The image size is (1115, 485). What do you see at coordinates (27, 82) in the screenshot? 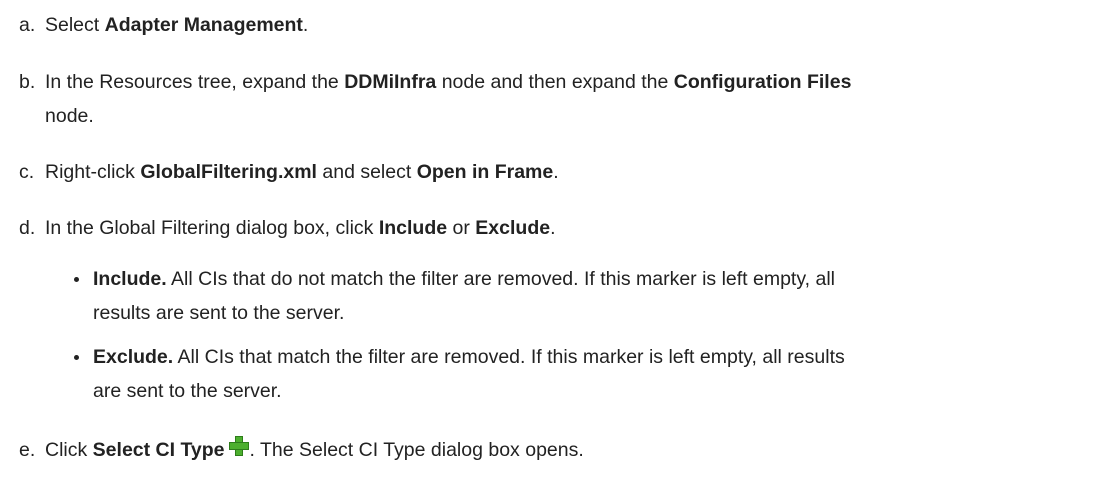
I see `step-letter: b.` at bounding box center [27, 82].